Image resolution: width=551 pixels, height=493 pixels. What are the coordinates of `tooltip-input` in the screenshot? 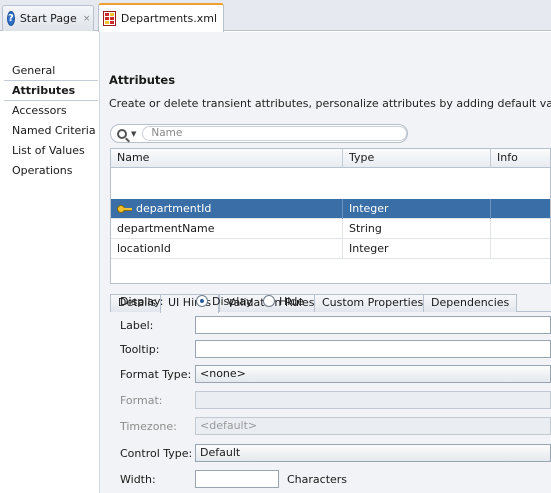 It's located at (373, 349).